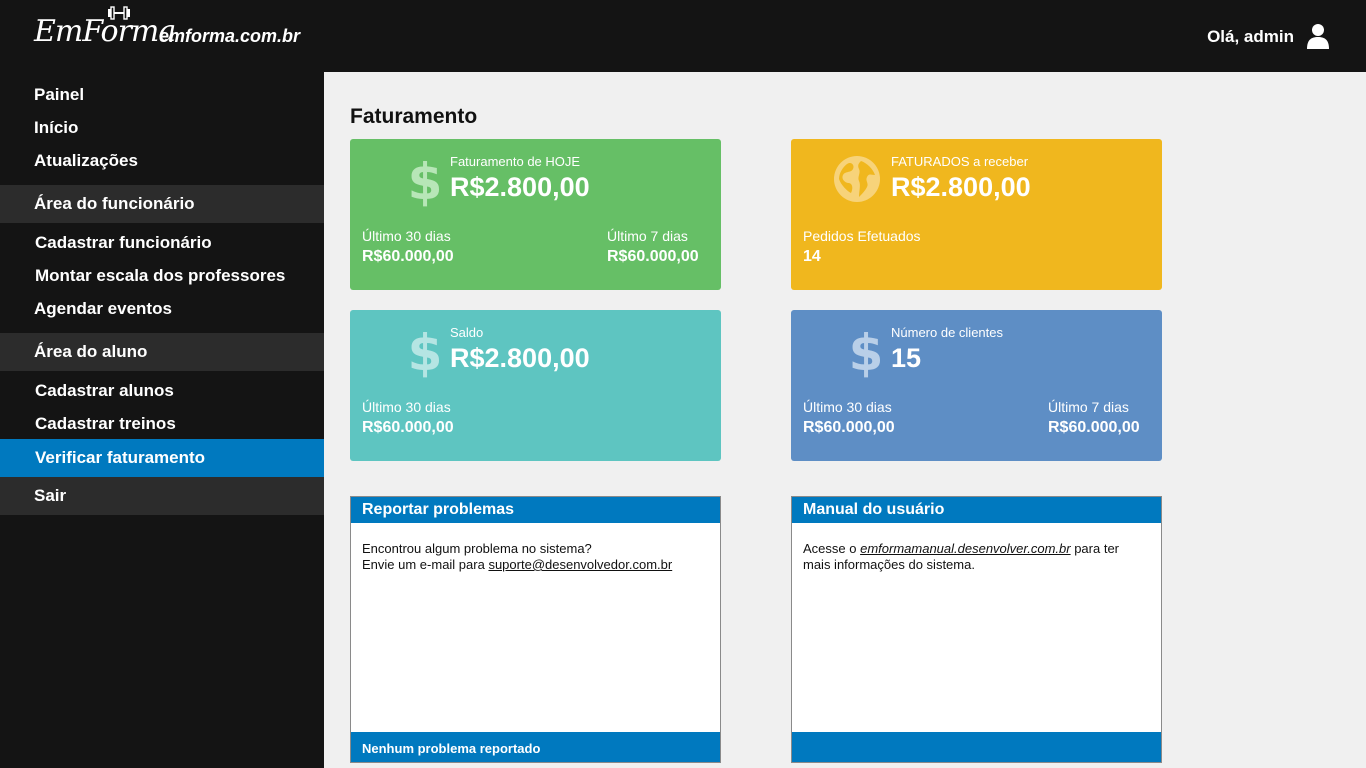 This screenshot has height=768, width=1366. I want to click on panel-text-prefix: Acesse o, so click(832, 548).